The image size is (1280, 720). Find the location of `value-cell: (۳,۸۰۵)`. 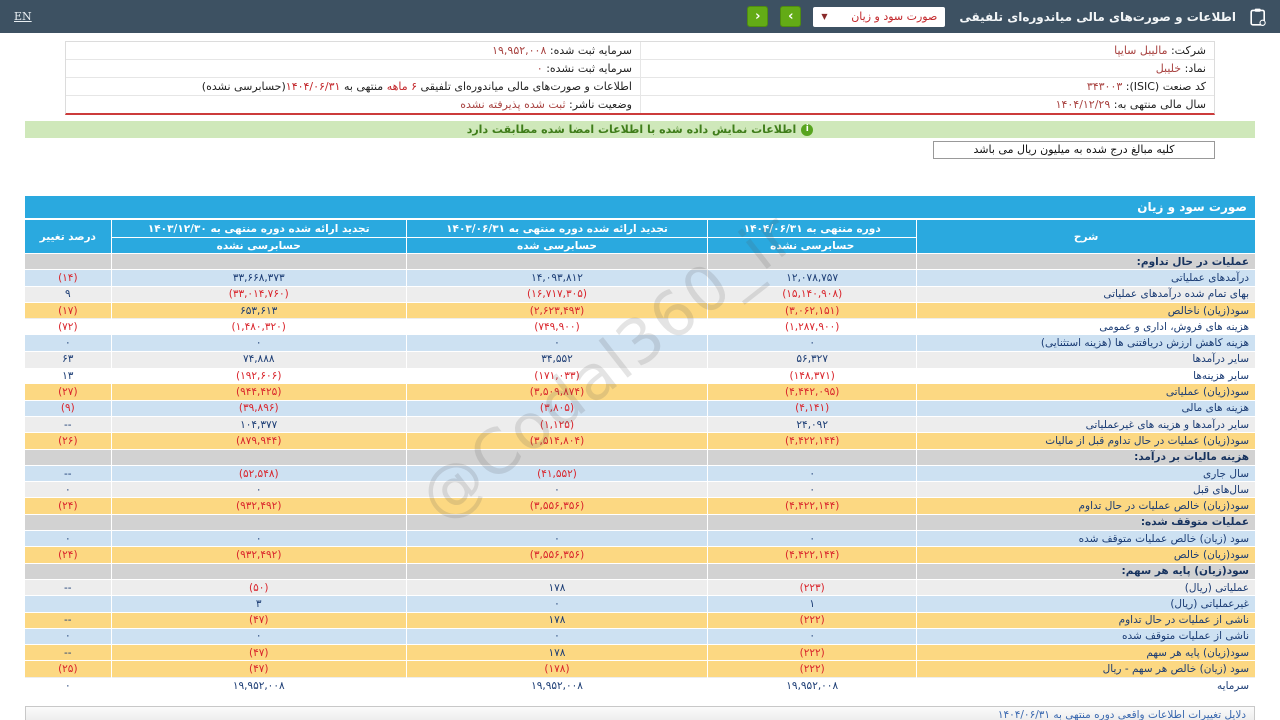

value-cell: (۳,۸۰۵) is located at coordinates (557, 408).